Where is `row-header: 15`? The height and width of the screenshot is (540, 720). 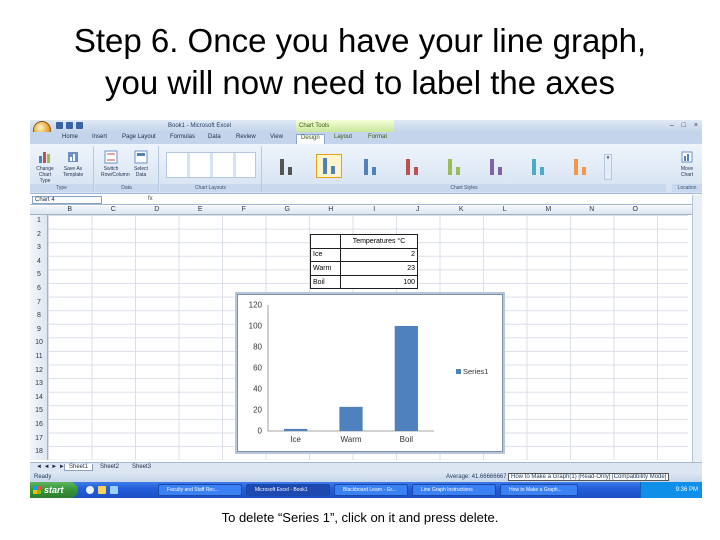
row-header: 15 is located at coordinates (39, 410).